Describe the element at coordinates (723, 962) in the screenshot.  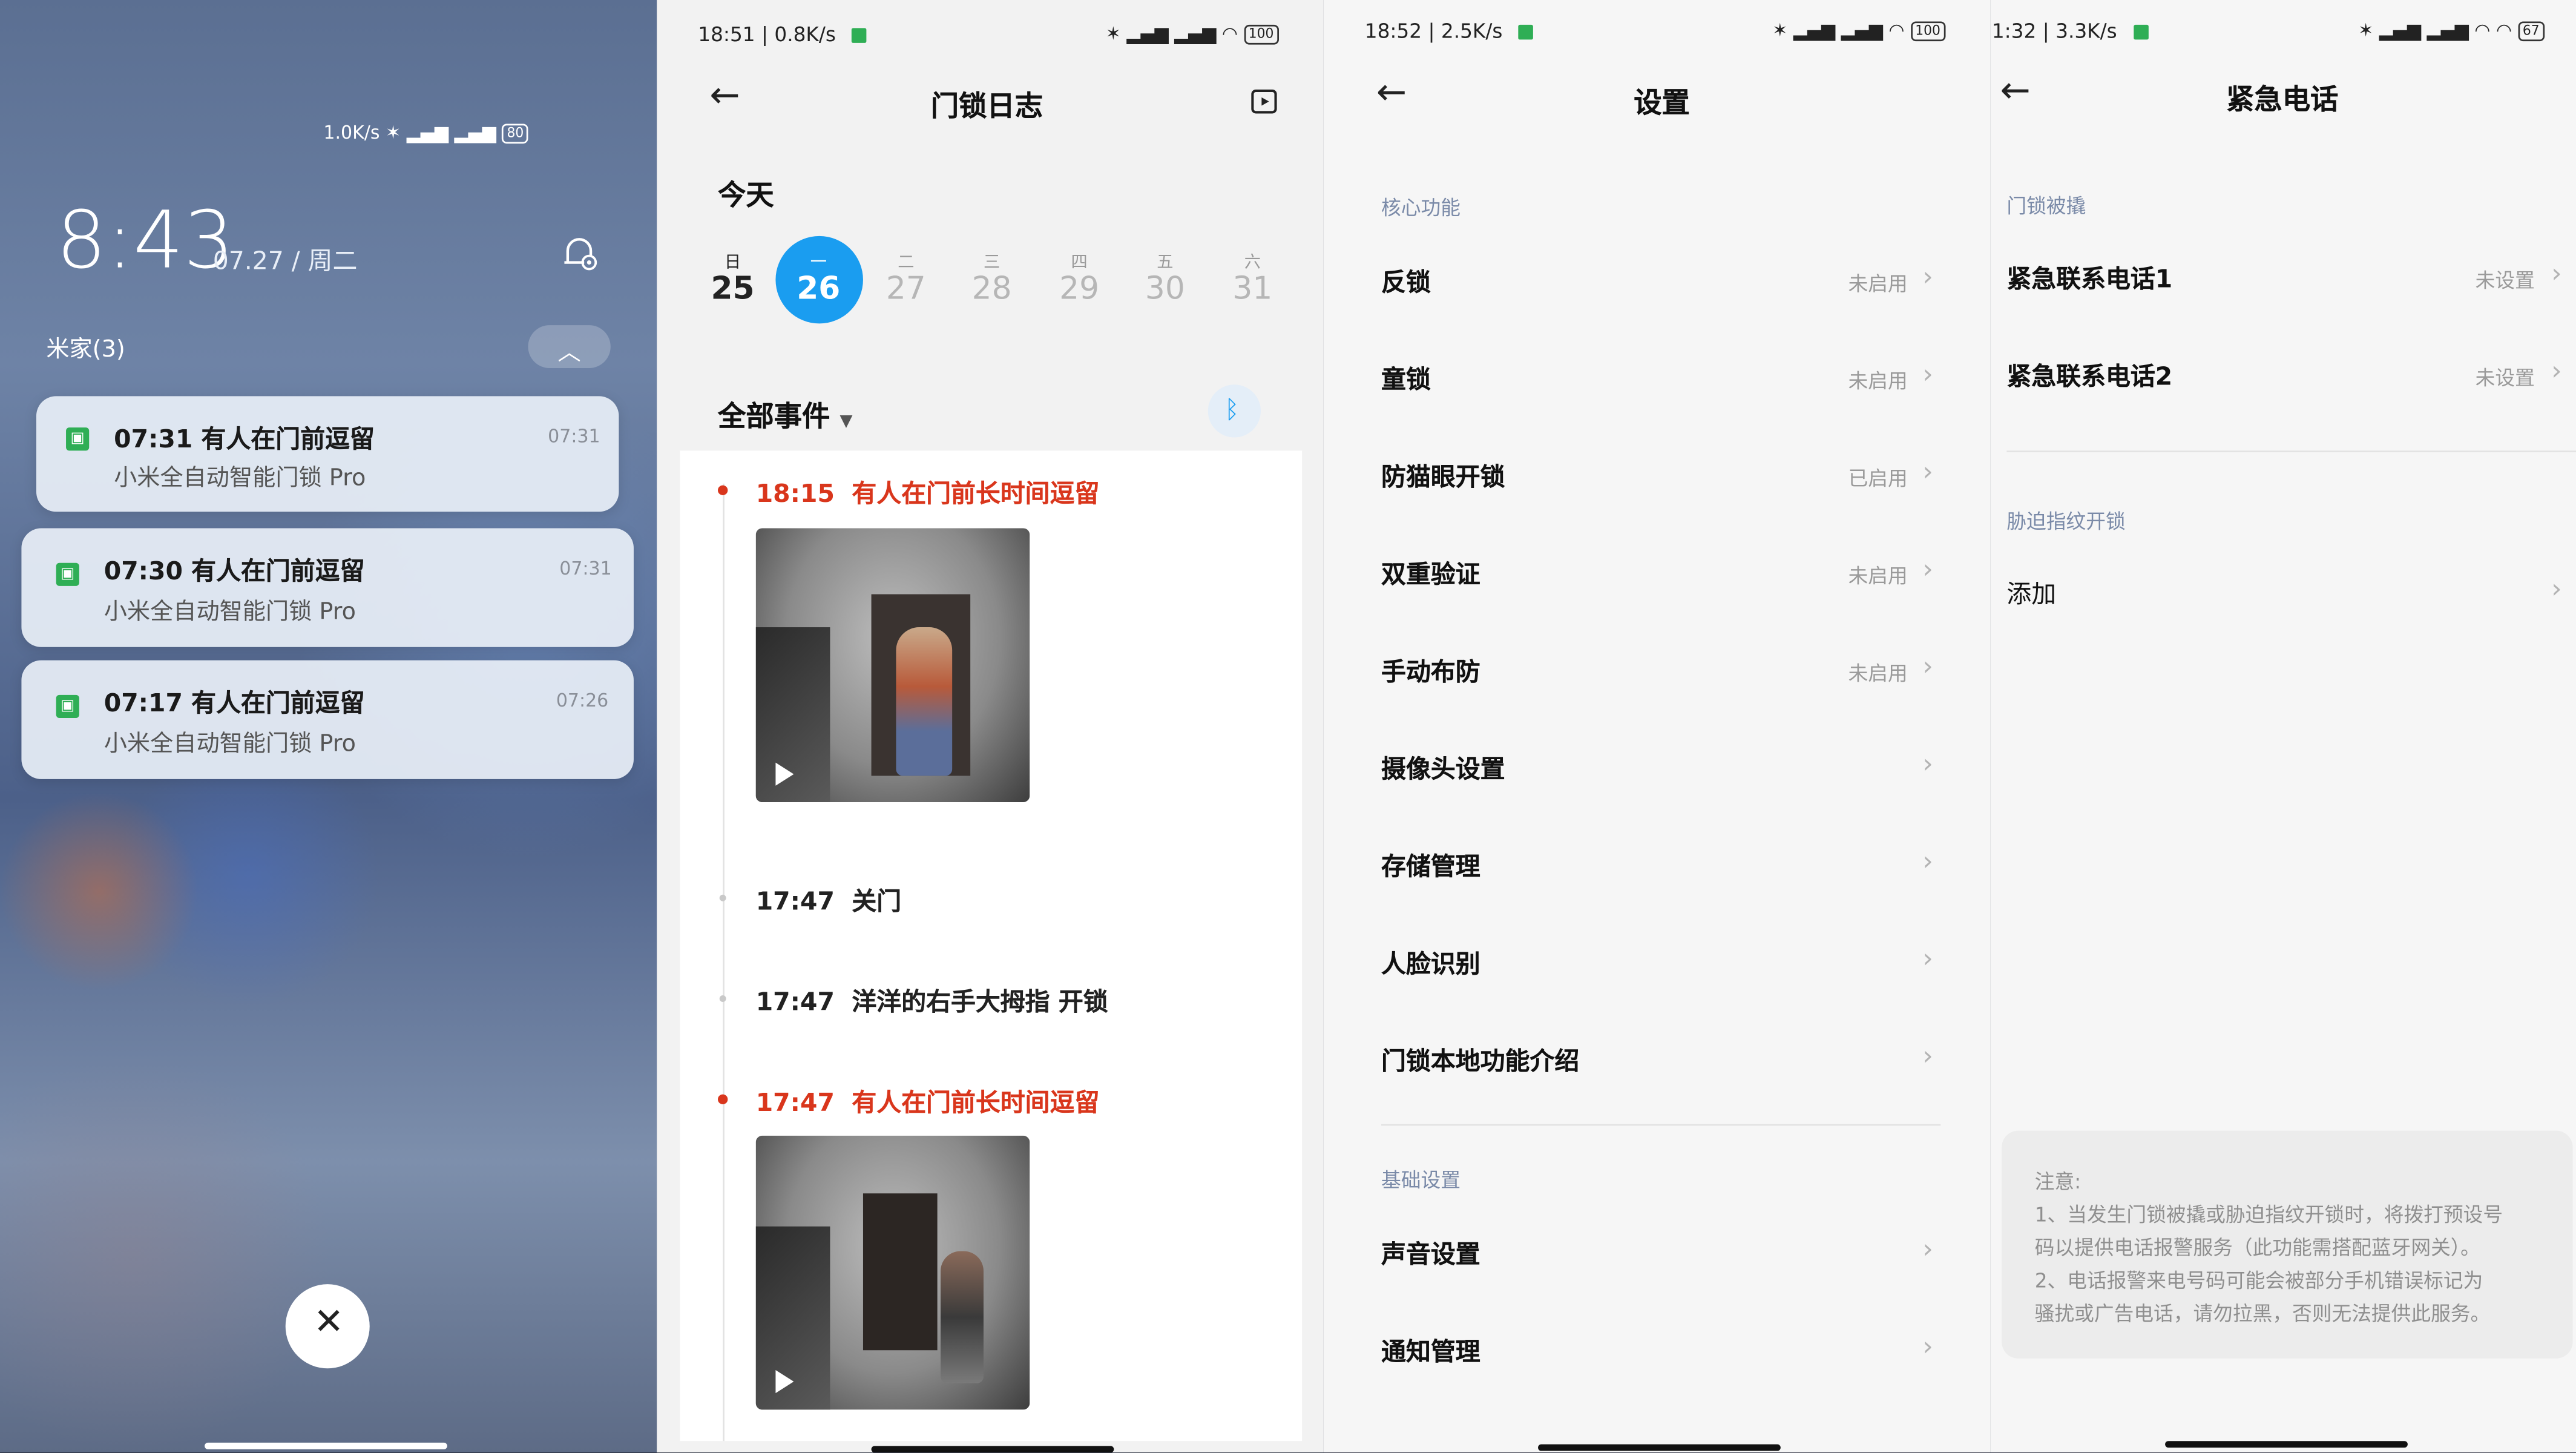
I see `timeline-line` at that location.